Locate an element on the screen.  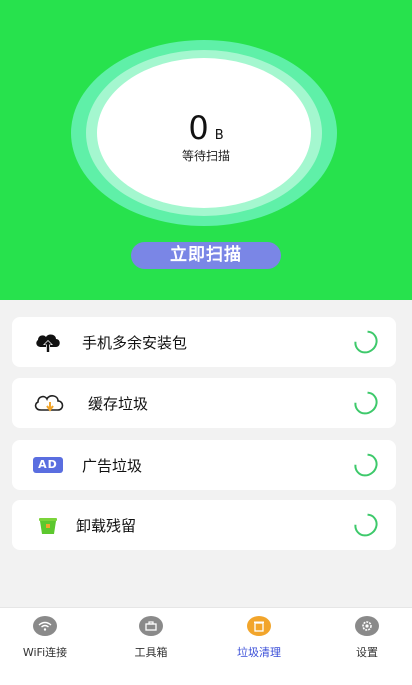
list-item-label: 卸载残留 is located at coordinates (106, 526).